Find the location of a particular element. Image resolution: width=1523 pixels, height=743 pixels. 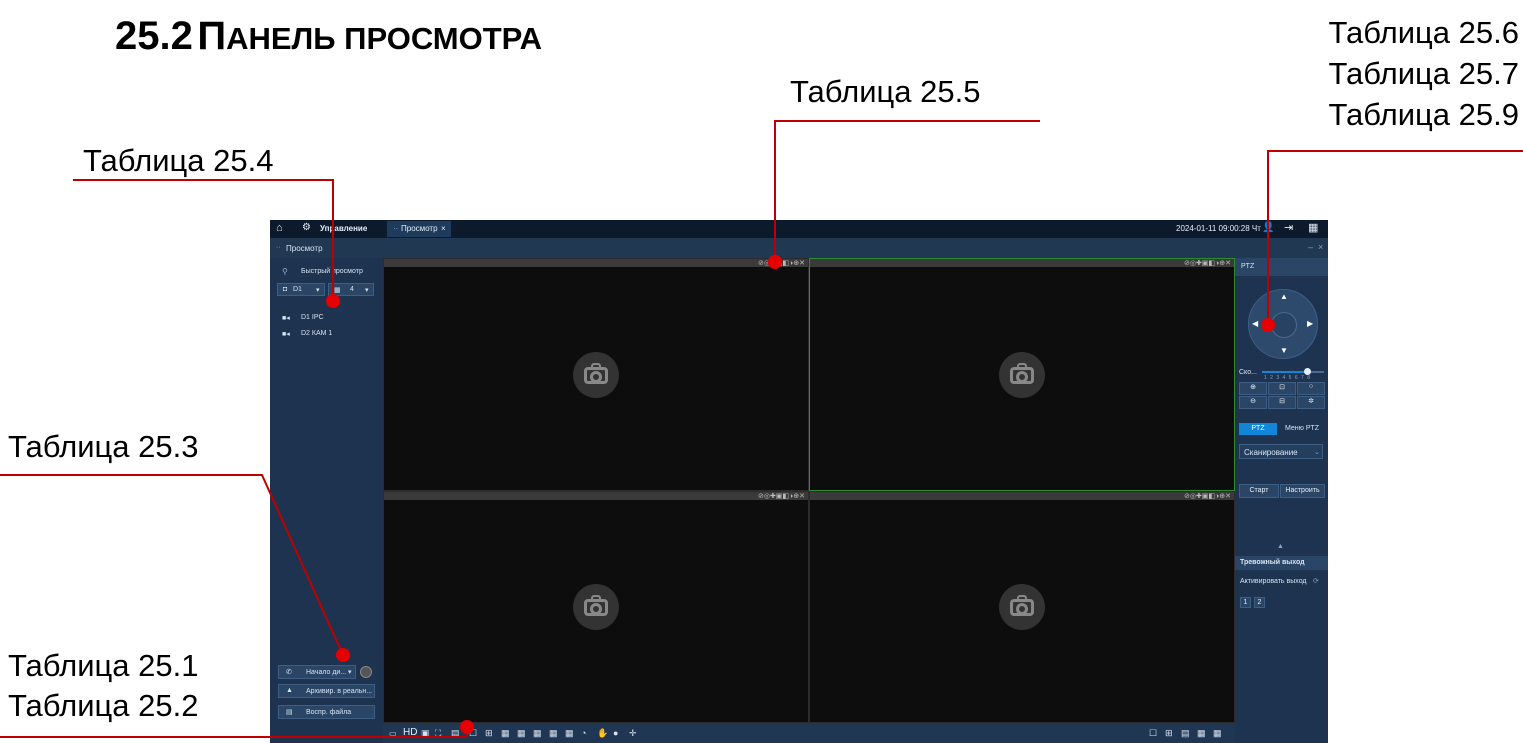

channel-value: D1 is located at coordinates (297, 289).